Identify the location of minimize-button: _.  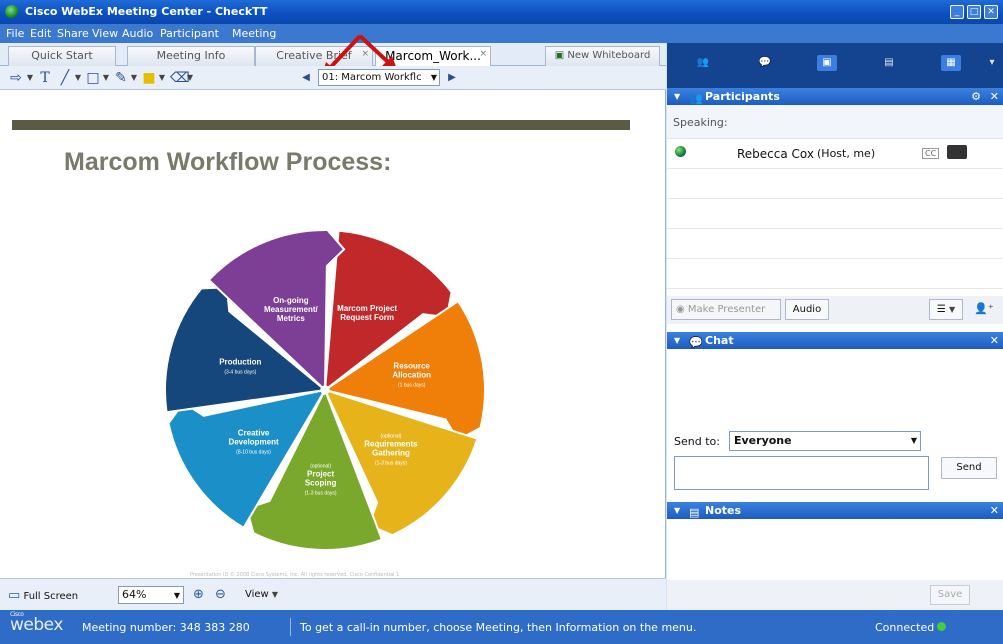
(957, 12).